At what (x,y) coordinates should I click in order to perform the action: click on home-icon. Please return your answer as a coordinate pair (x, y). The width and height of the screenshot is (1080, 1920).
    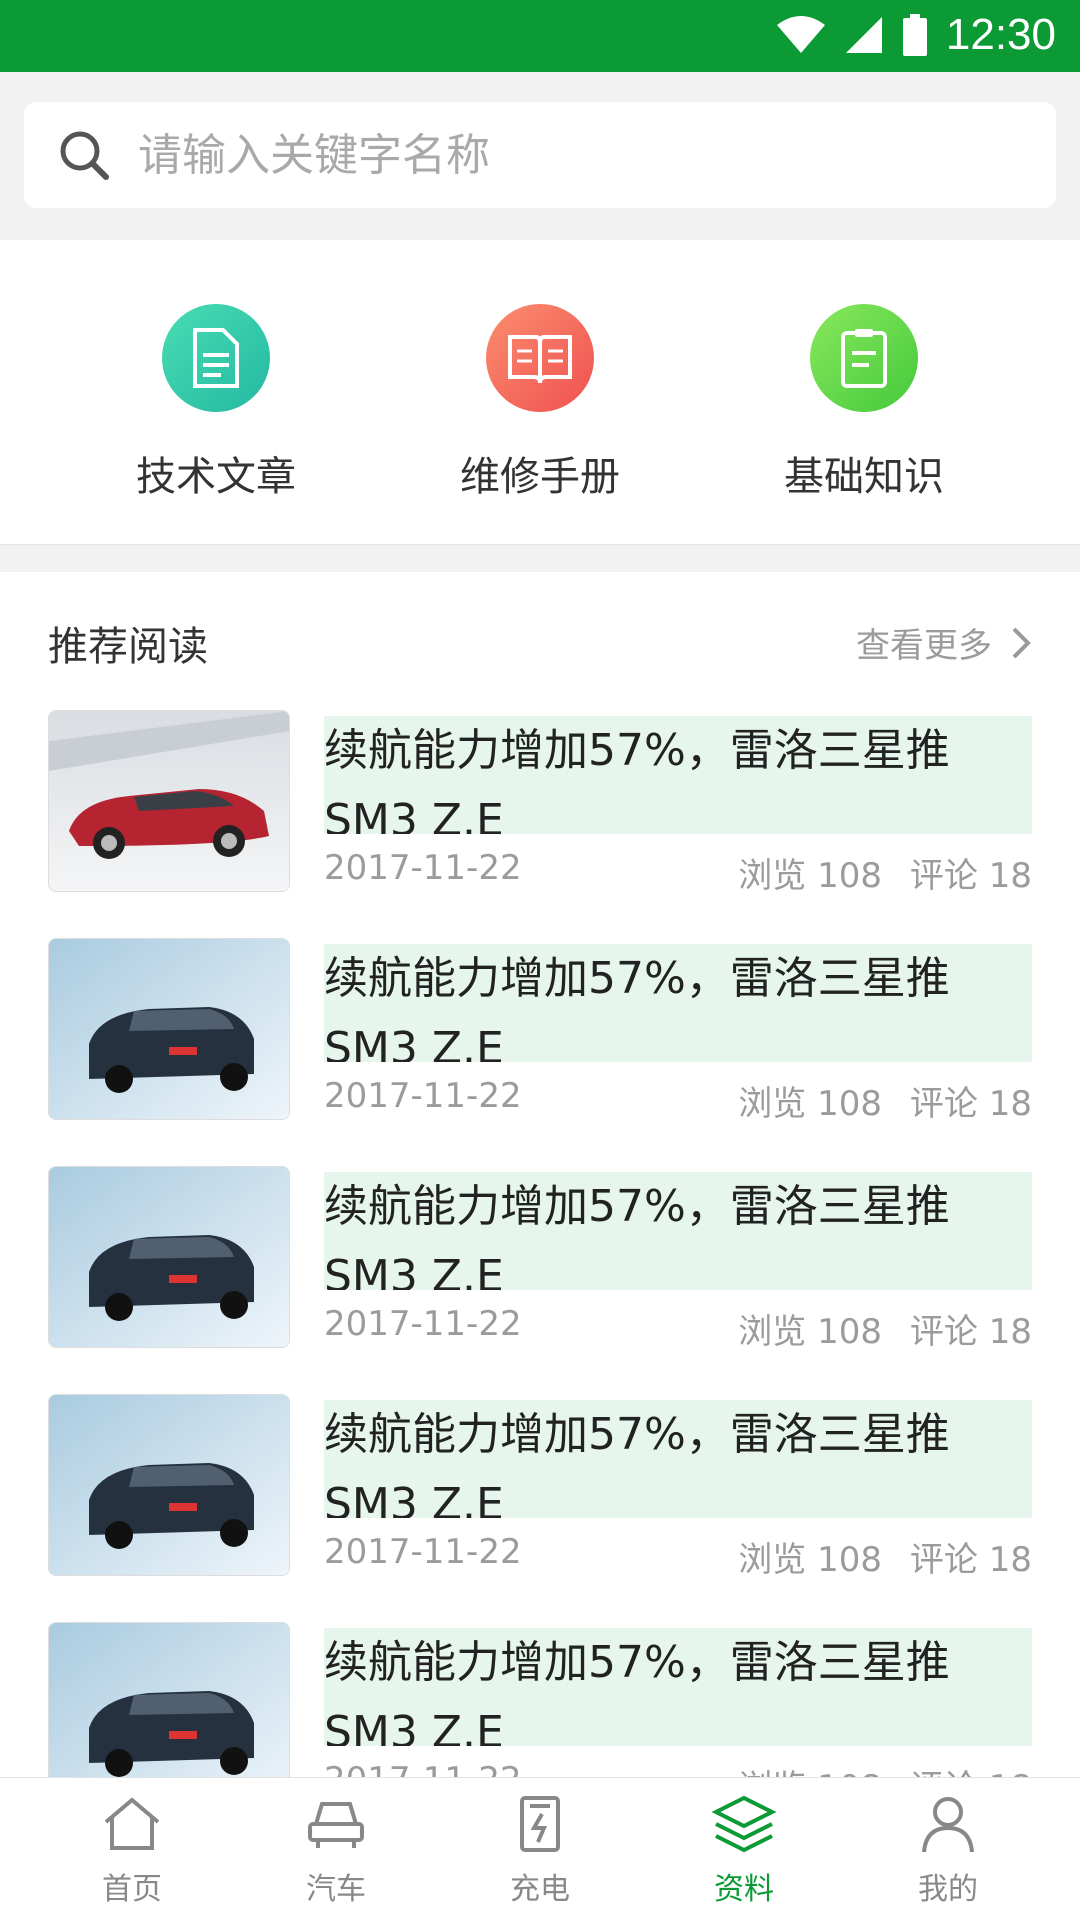
    Looking at the image, I should click on (132, 1823).